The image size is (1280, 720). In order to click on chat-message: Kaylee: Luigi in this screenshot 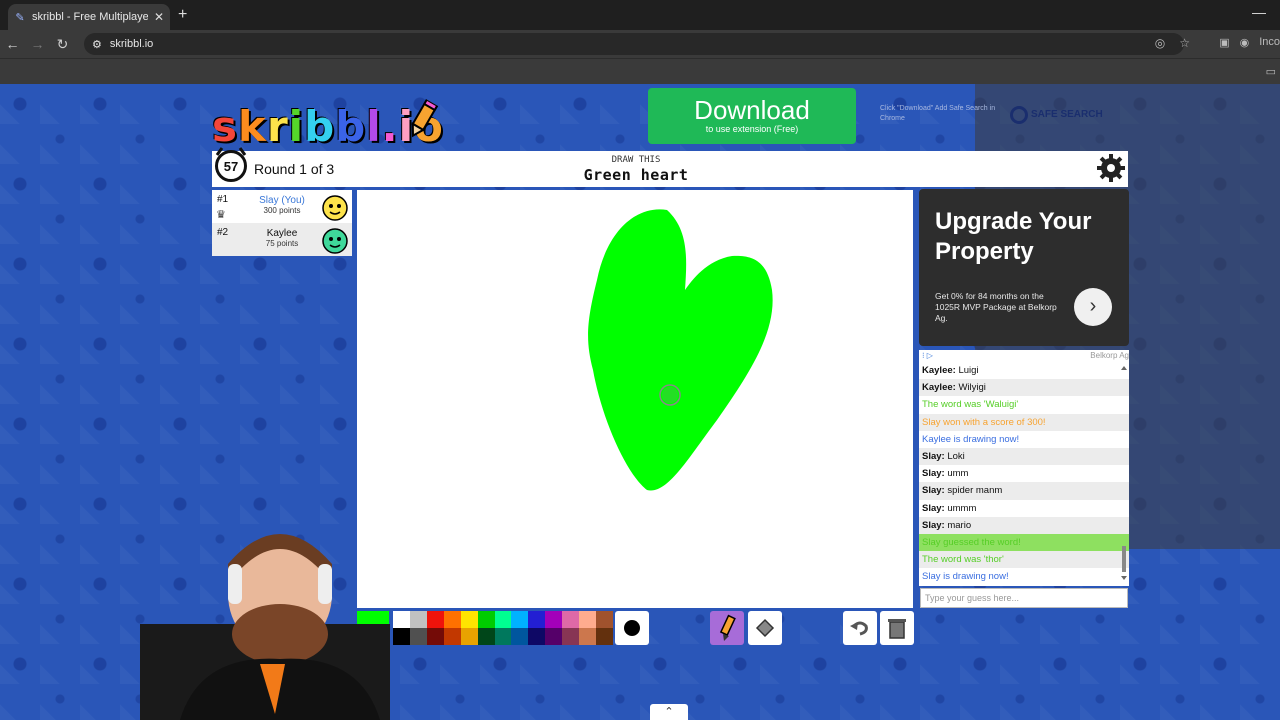, I will do `click(950, 370)`.